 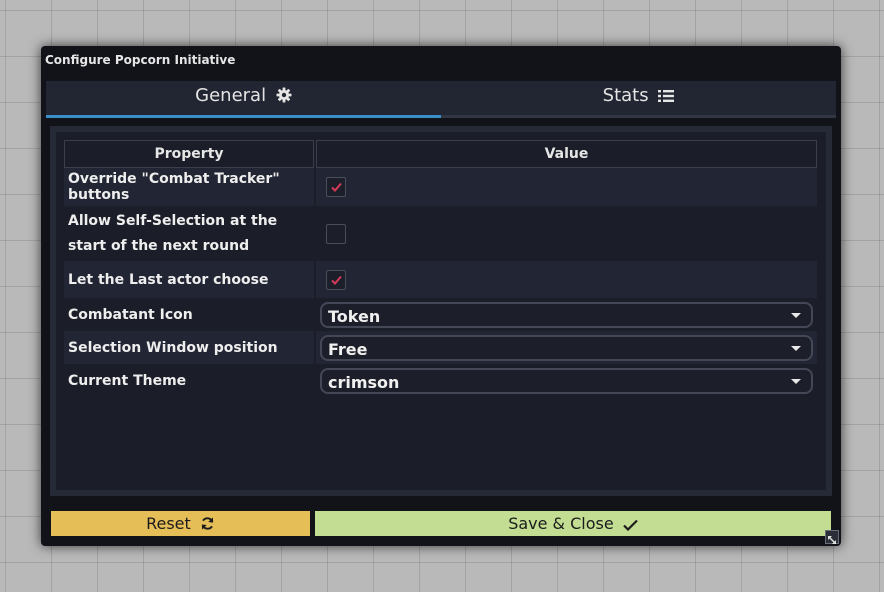 I want to click on check-icon, so click(x=630, y=525).